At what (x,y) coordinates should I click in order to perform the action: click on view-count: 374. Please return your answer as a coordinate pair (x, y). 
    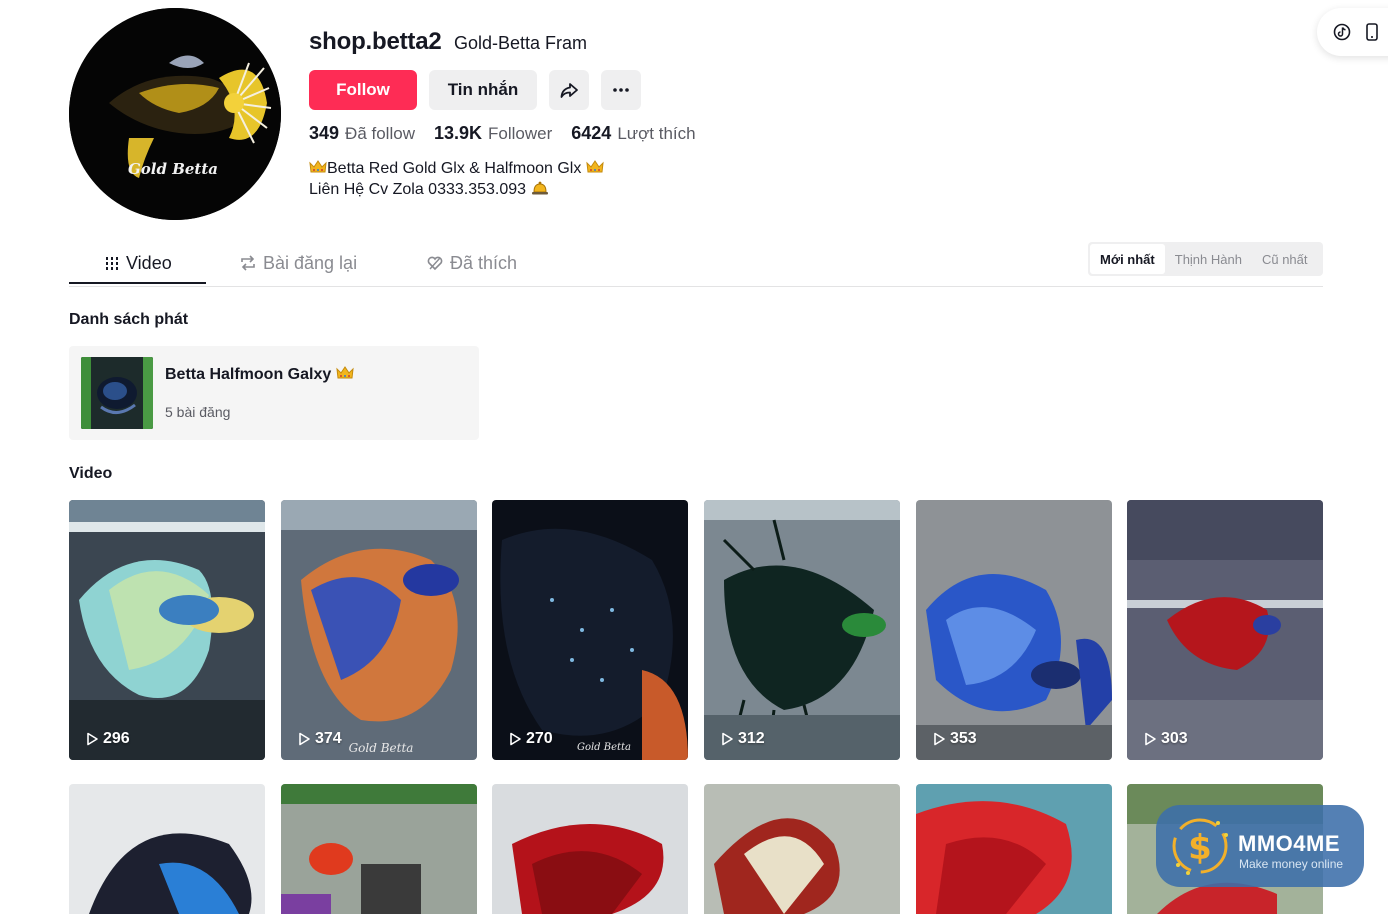
    Looking at the image, I should click on (319, 739).